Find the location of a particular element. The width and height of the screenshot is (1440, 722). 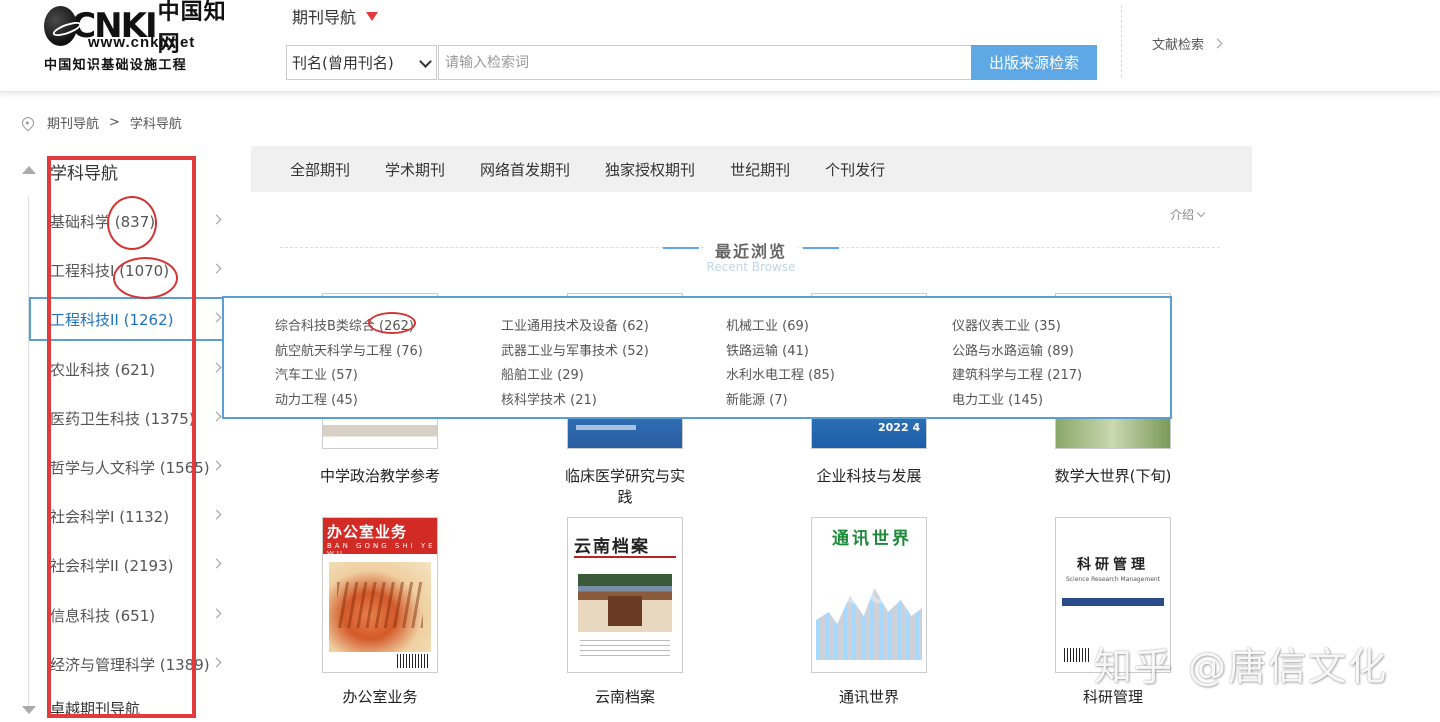

journal-name: 企业科技与发展 is located at coordinates (869, 476).